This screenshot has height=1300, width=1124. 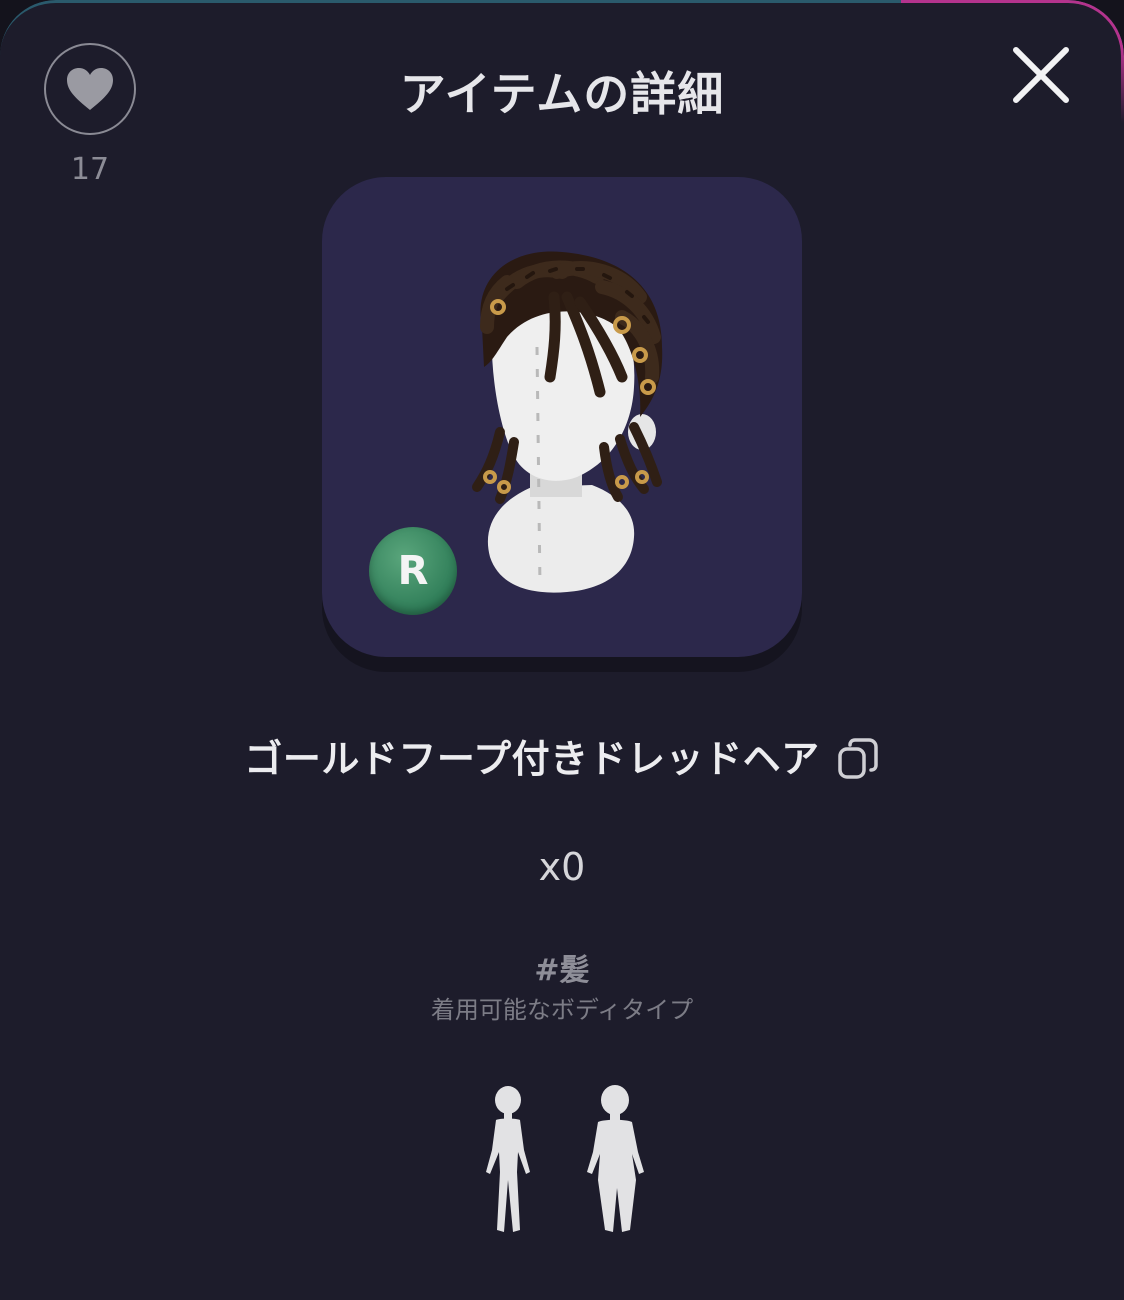 What do you see at coordinates (413, 571) in the screenshot?
I see `rarity-badge: R` at bounding box center [413, 571].